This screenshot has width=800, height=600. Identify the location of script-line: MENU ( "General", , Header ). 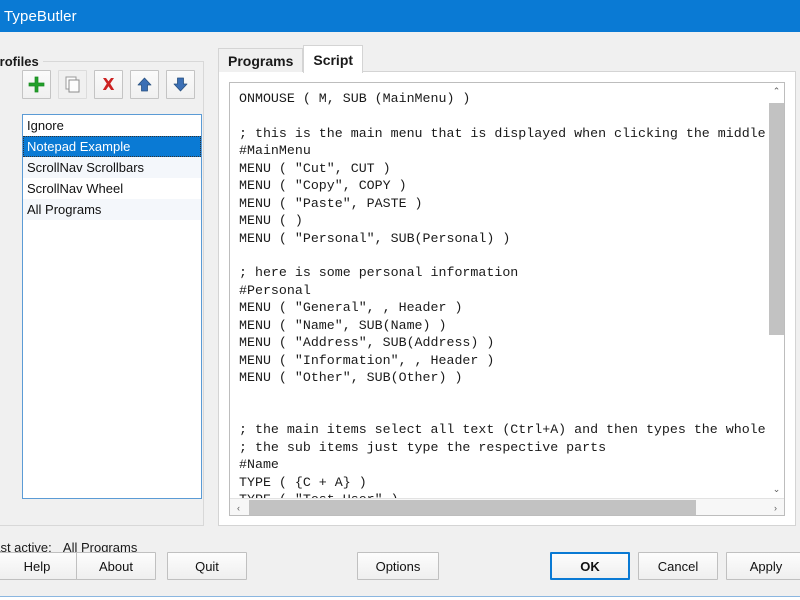
(351, 308).